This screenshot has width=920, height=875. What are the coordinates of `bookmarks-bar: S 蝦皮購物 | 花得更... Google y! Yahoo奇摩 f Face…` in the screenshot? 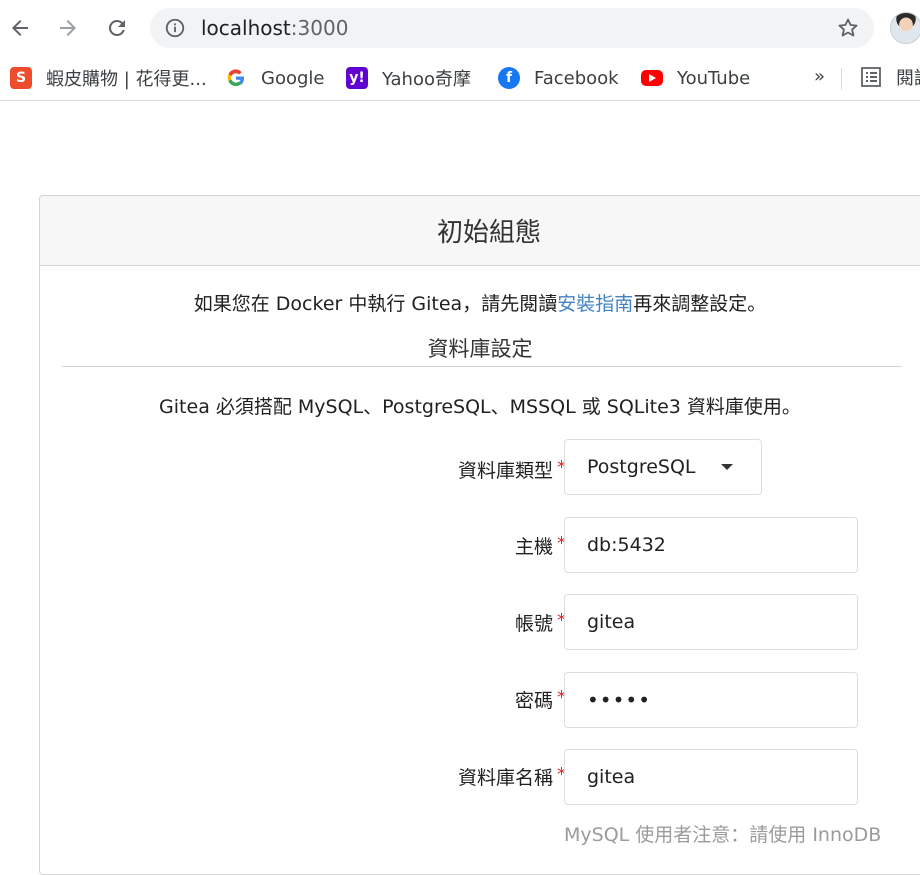 It's located at (460, 78).